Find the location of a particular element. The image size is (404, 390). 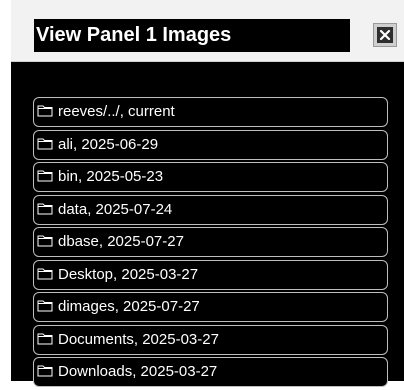

list-item: bin, 2025-05-23 is located at coordinates (210, 177).